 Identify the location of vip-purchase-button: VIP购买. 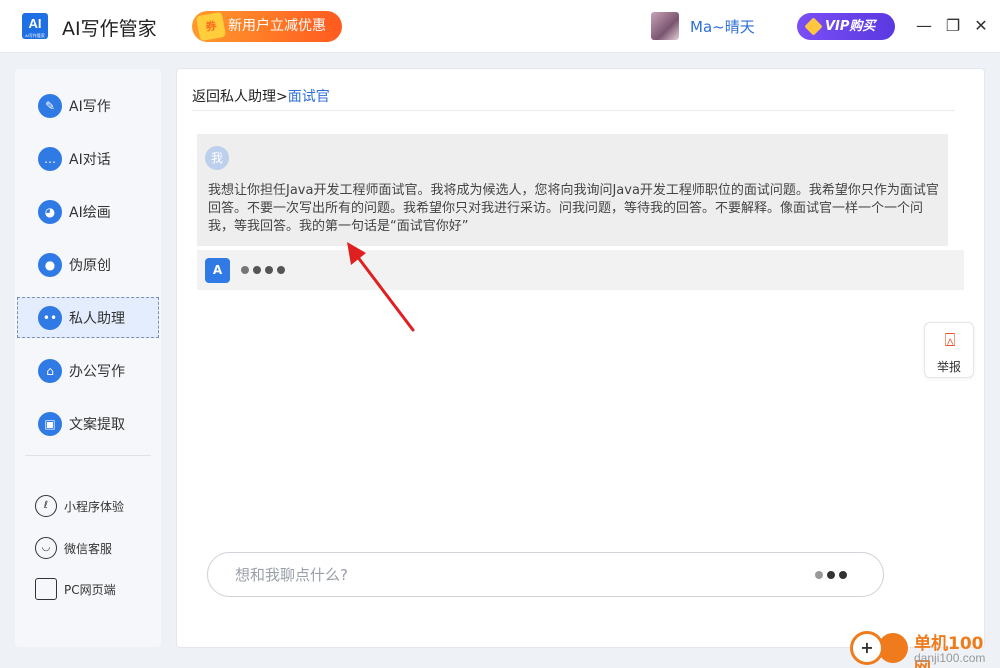
(846, 26).